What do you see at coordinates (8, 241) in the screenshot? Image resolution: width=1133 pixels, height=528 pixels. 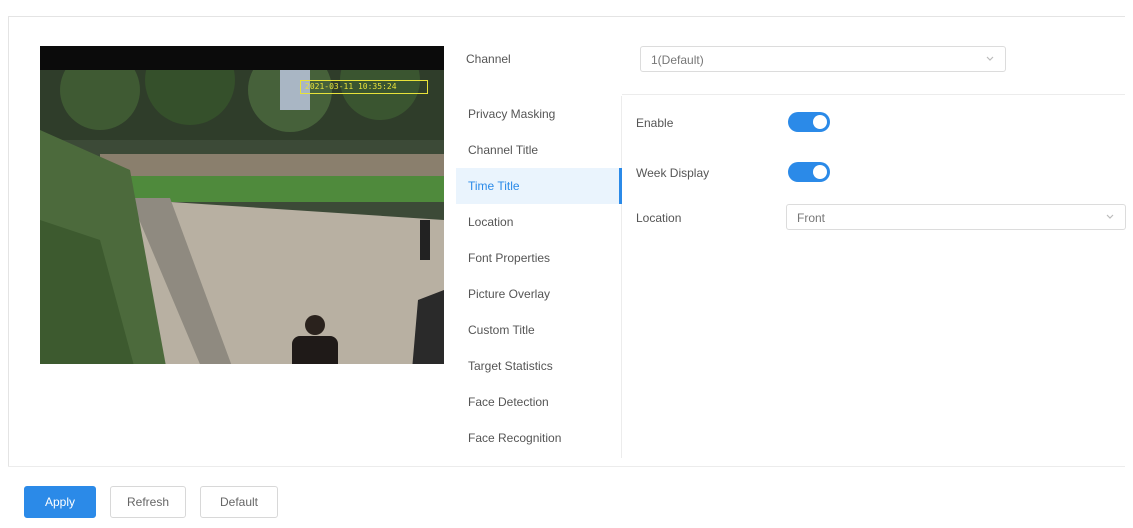 I see `panel-left-border` at bounding box center [8, 241].